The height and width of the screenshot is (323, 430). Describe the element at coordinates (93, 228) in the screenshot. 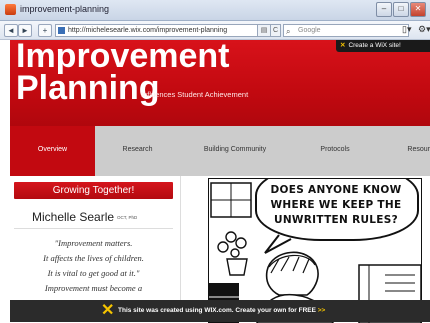

I see `sidebar-divider` at that location.